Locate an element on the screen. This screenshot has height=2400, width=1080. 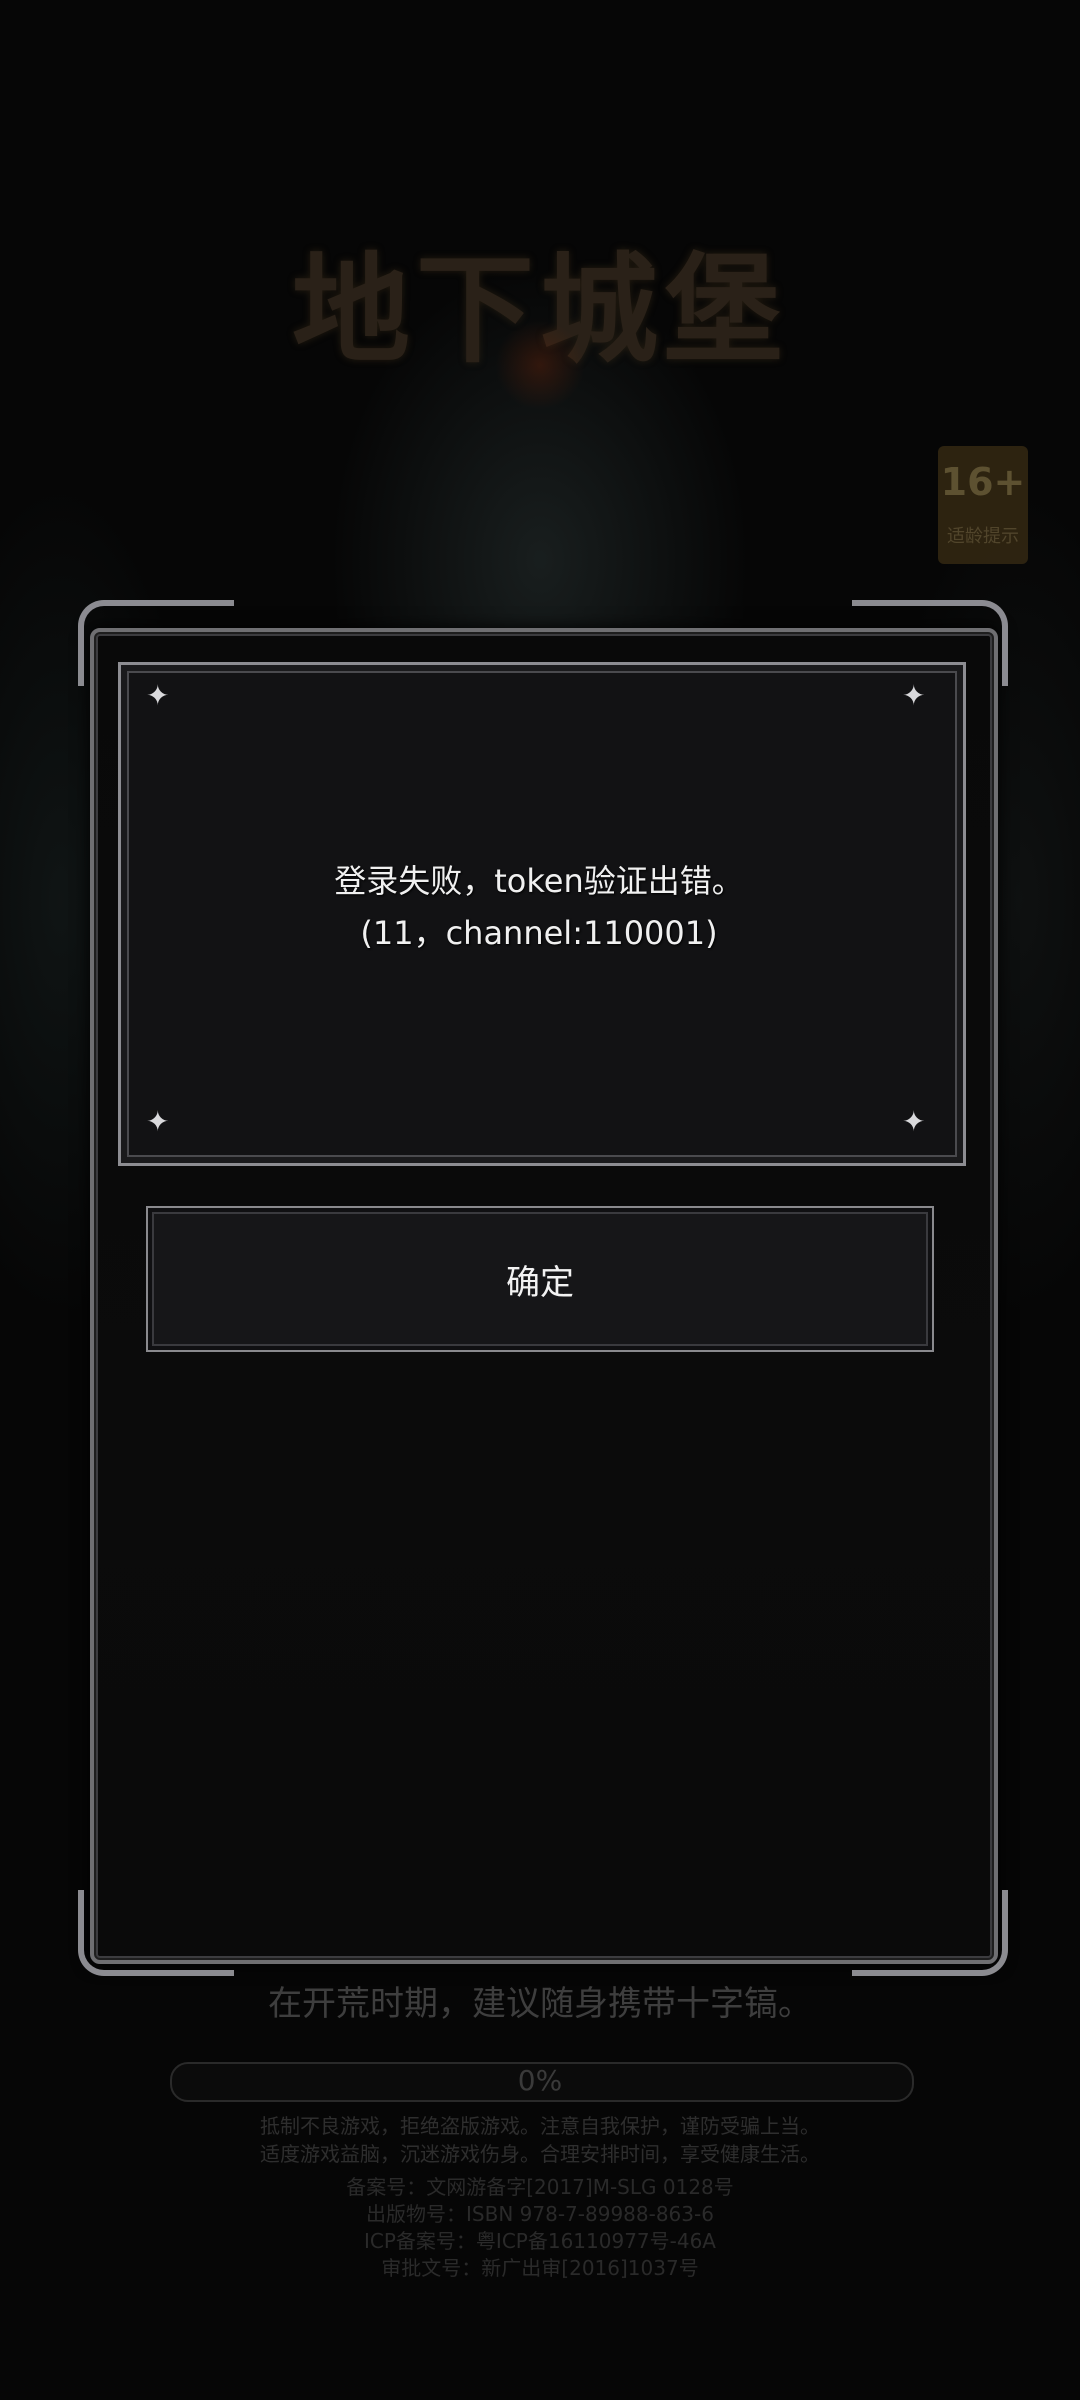
error-message-line: 登录失败，token验证出错。 is located at coordinates (539, 881).